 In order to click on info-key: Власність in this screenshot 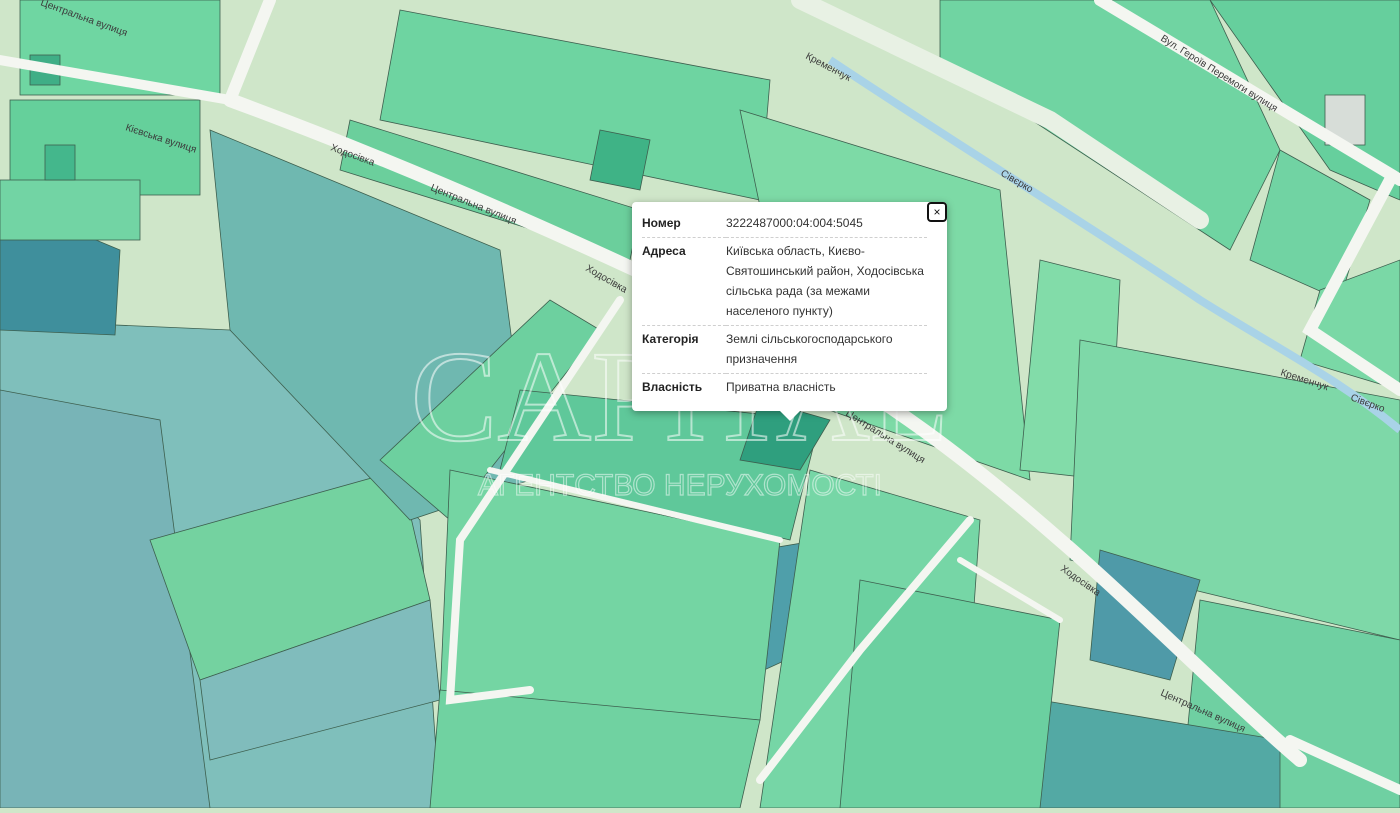, I will do `click(672, 387)`.